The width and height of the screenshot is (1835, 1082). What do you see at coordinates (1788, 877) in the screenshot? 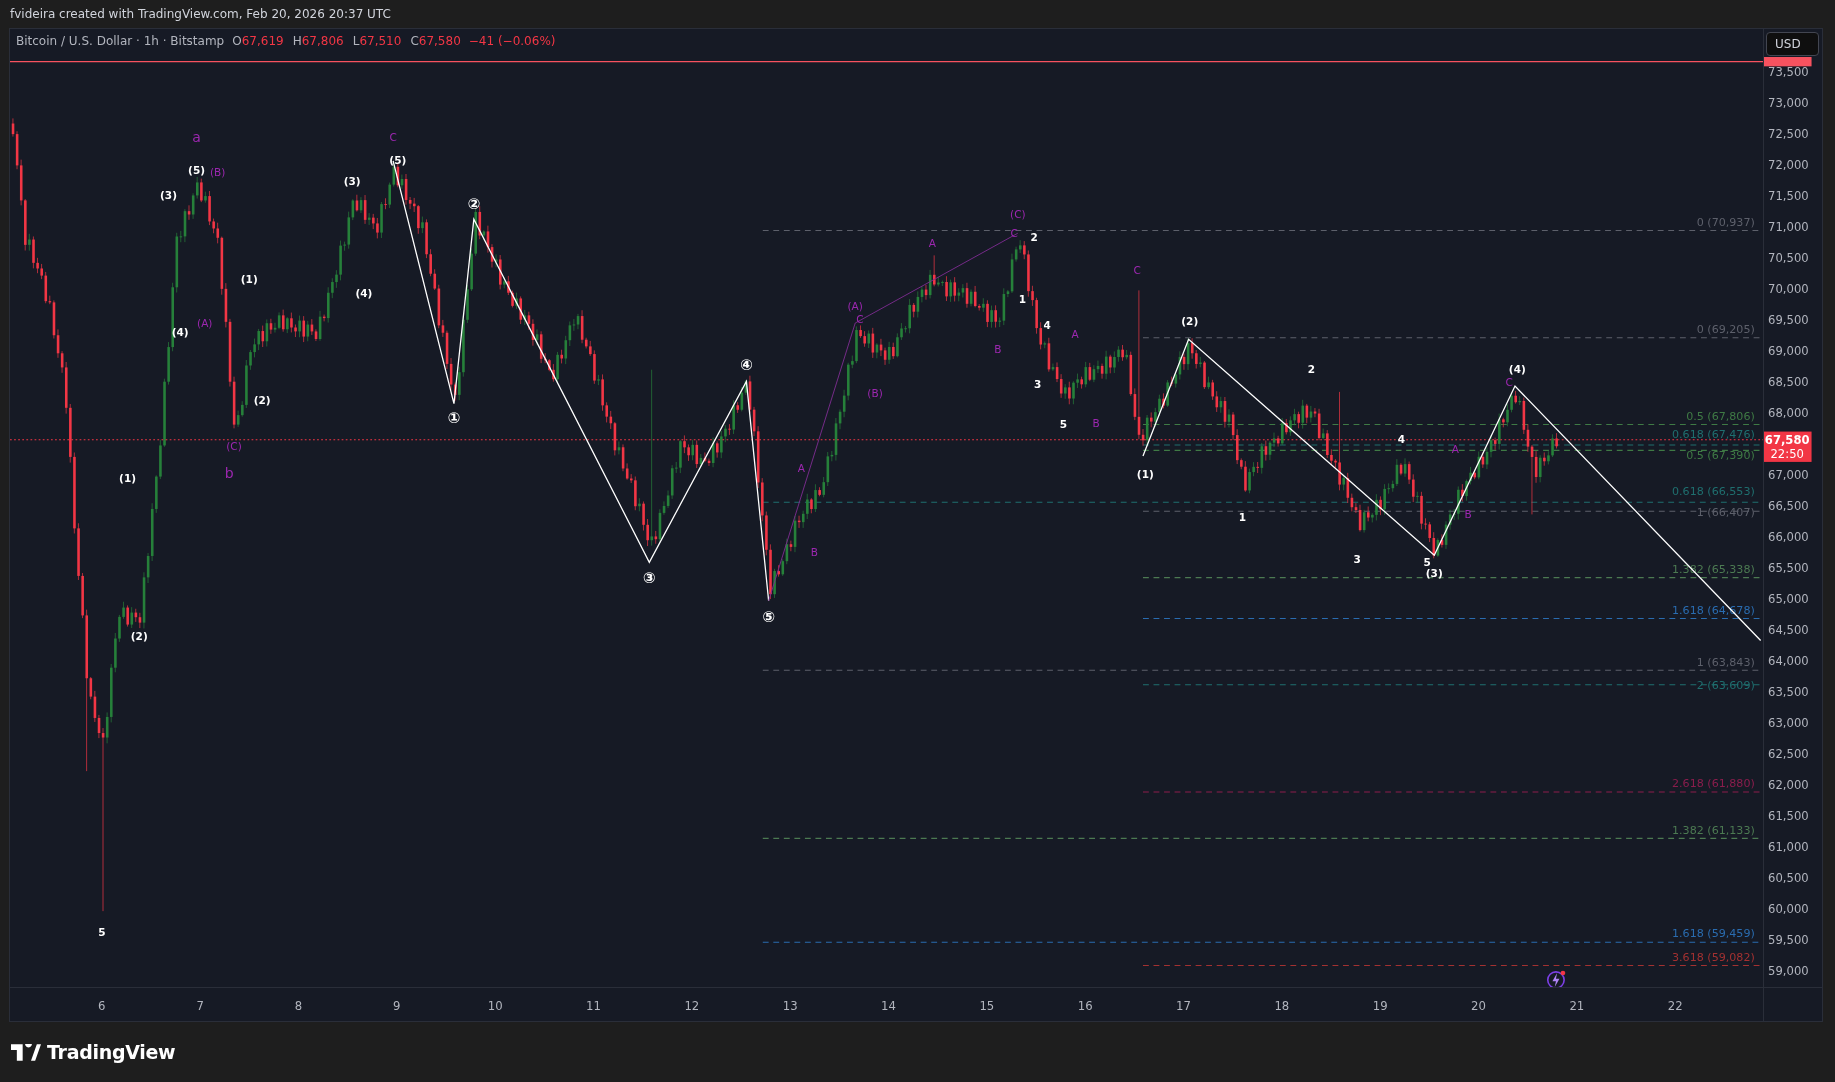
I see `price-axis-label: 60,500` at bounding box center [1788, 877].